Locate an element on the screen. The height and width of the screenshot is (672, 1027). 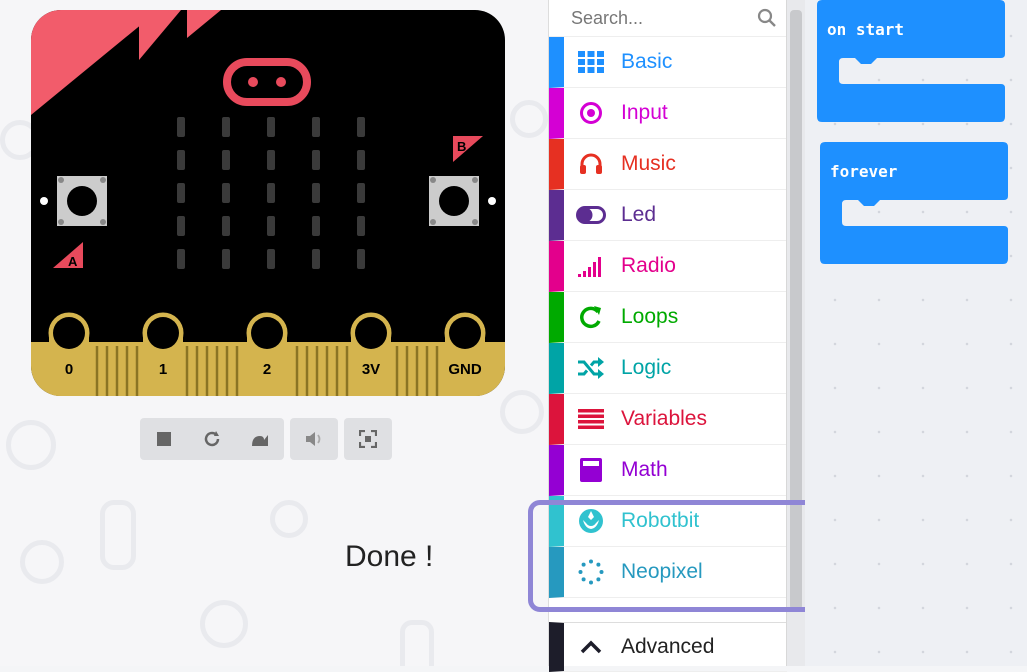
toolbox-search is located at coordinates (668, 18).